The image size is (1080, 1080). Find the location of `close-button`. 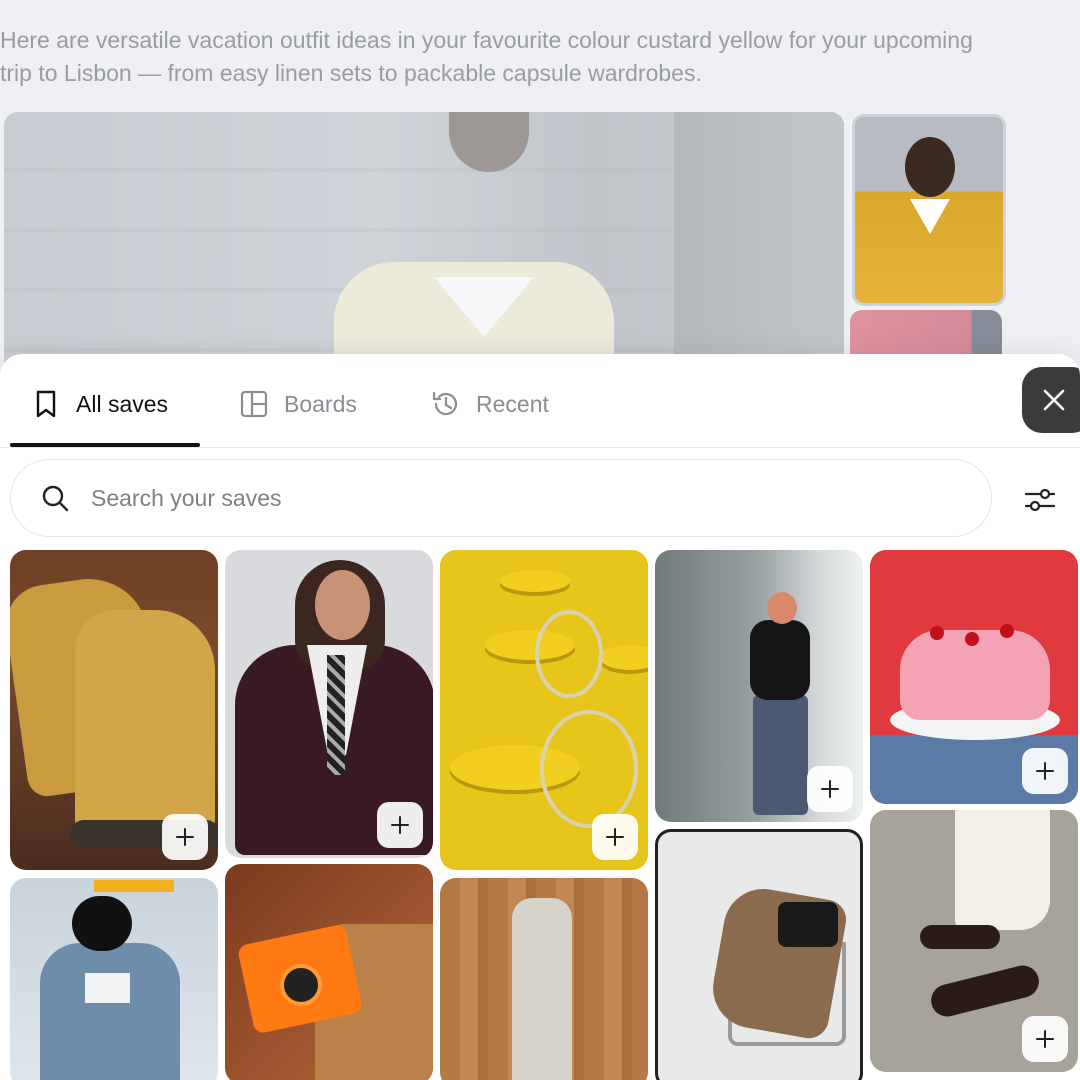

close-button is located at coordinates (1051, 400).